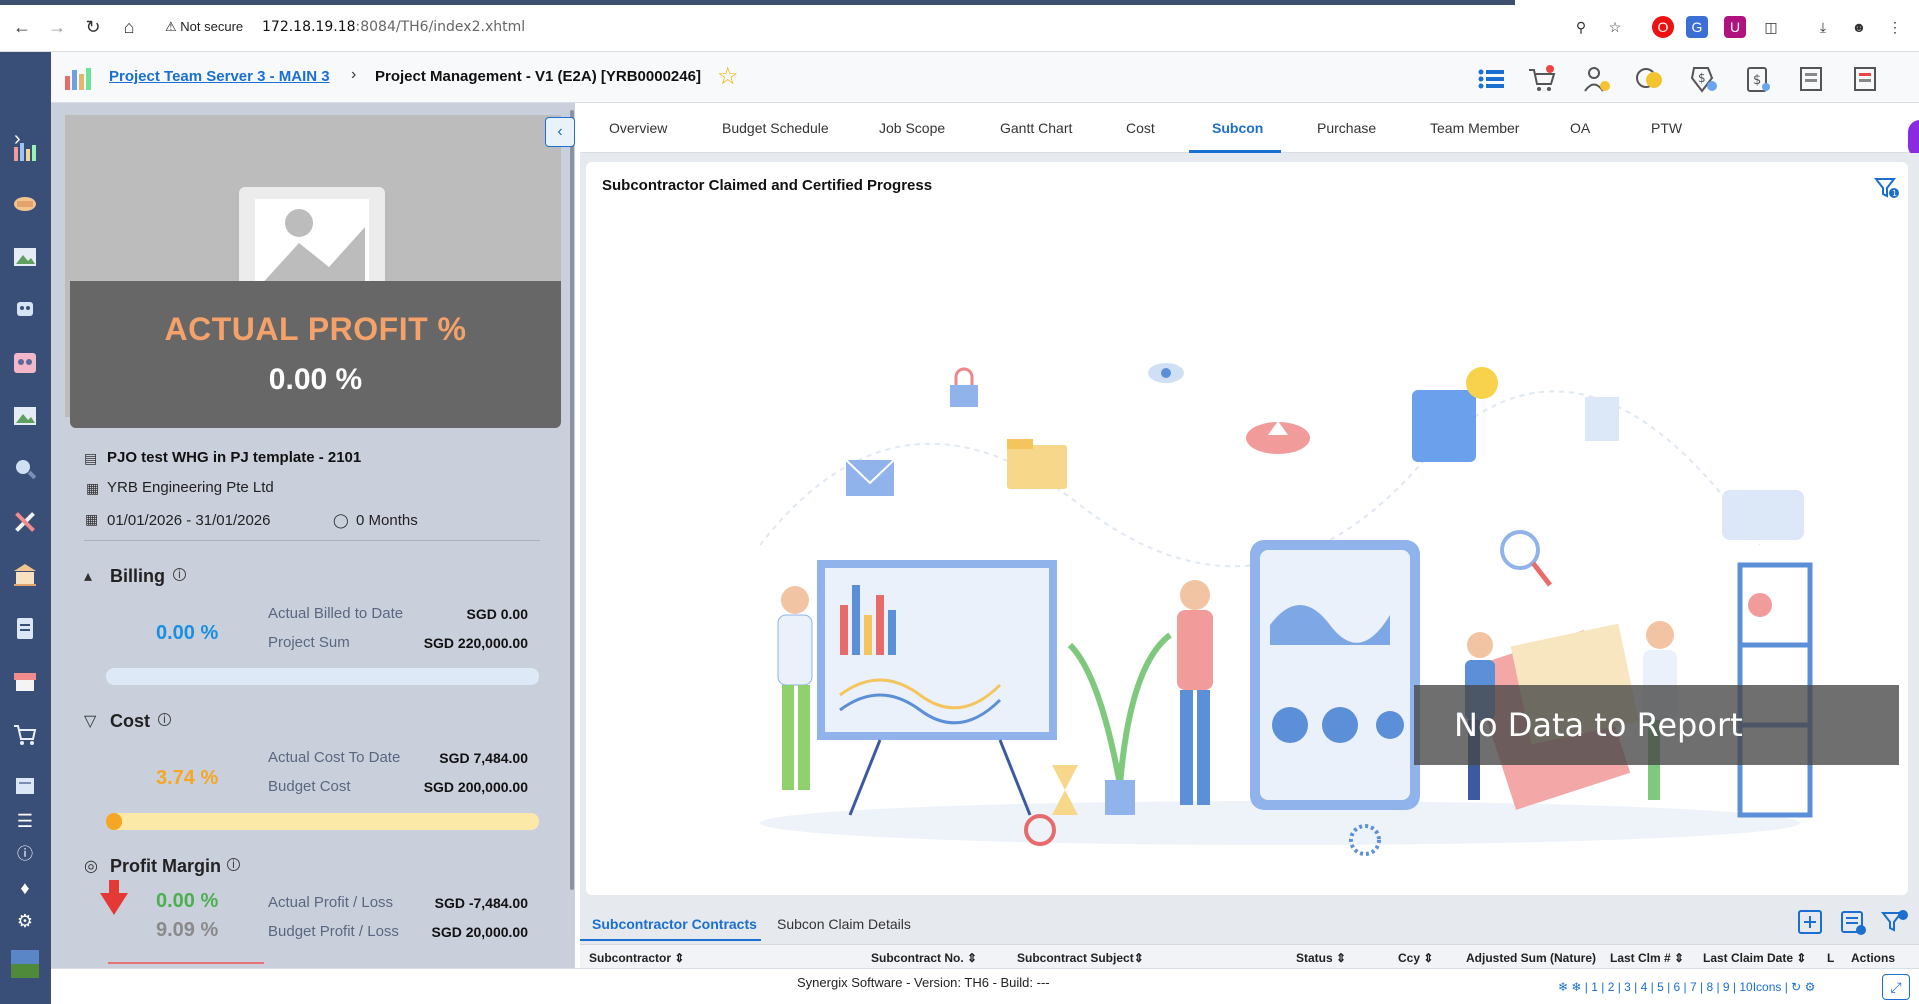 The height and width of the screenshot is (1004, 1919). Describe the element at coordinates (233, 864) in the screenshot. I see `profit-margin-info-icon: i` at that location.